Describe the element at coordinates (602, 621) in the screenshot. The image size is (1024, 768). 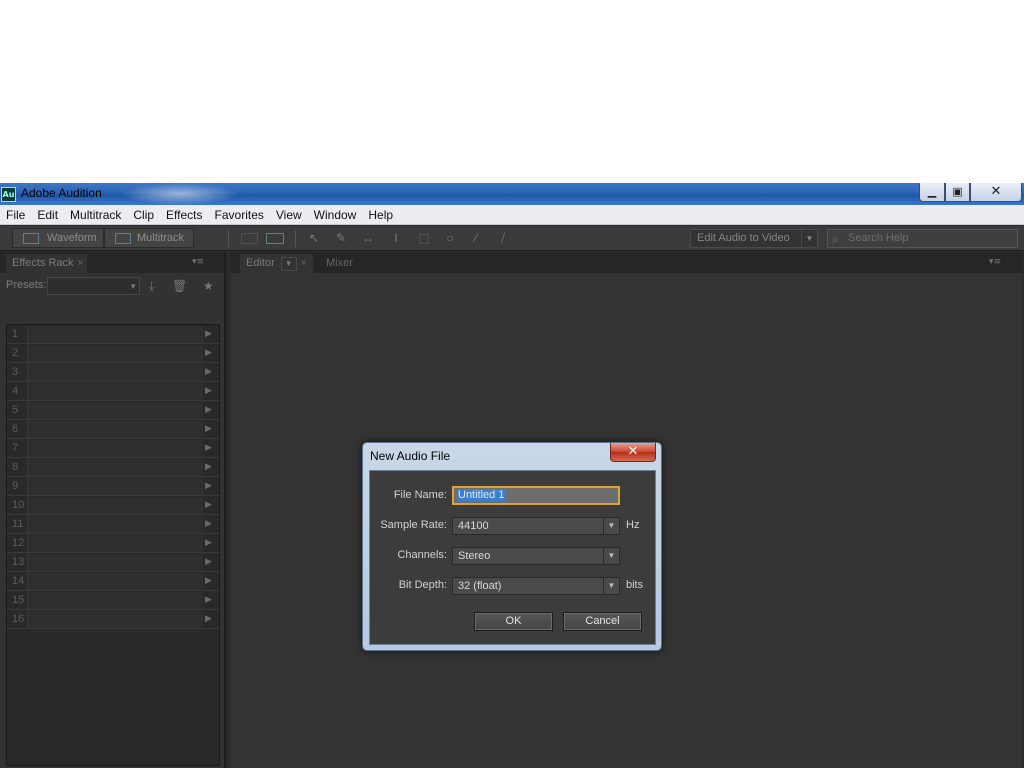
I see `cancel-button: Cancel` at that location.